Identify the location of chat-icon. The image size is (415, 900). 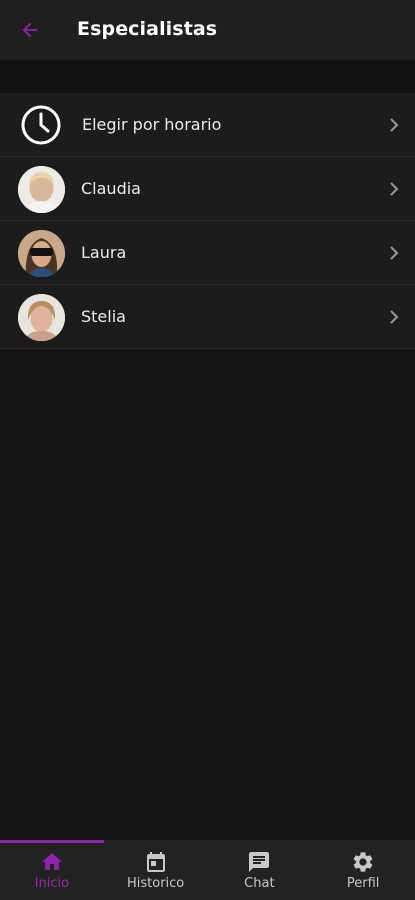
(259, 862).